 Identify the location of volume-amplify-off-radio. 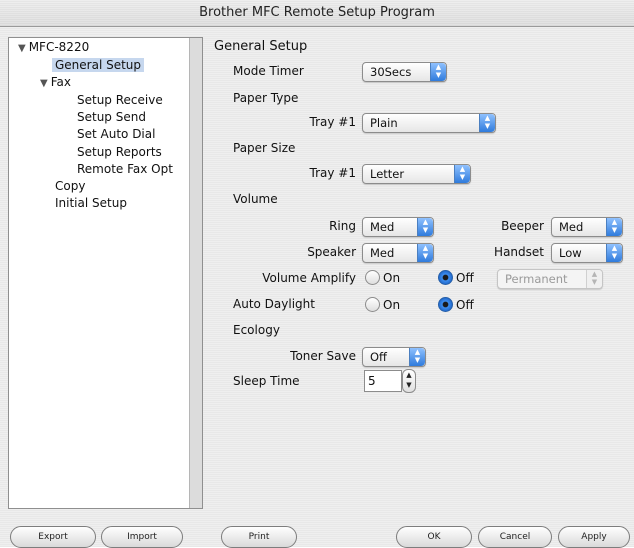
(445, 277).